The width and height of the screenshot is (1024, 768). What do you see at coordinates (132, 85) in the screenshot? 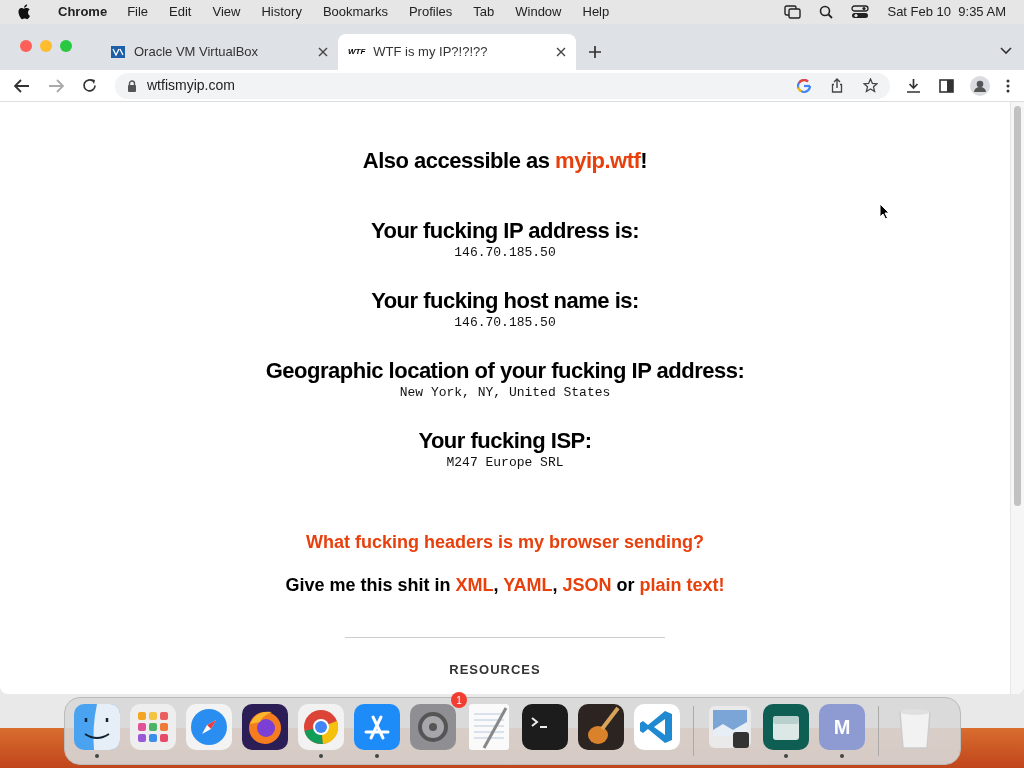
I see `lock-icon` at bounding box center [132, 85].